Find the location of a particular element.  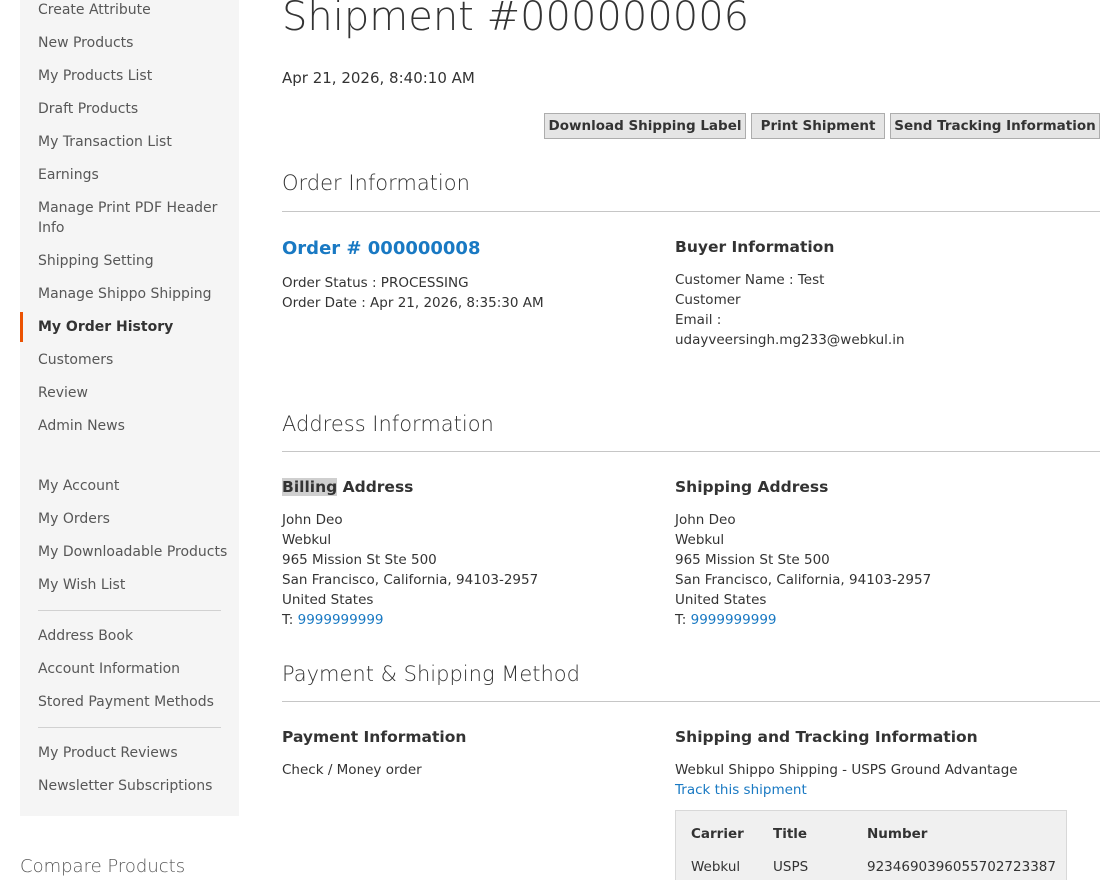

shipping-city: San Francisco, California, 94103-2957 is located at coordinates (803, 580).